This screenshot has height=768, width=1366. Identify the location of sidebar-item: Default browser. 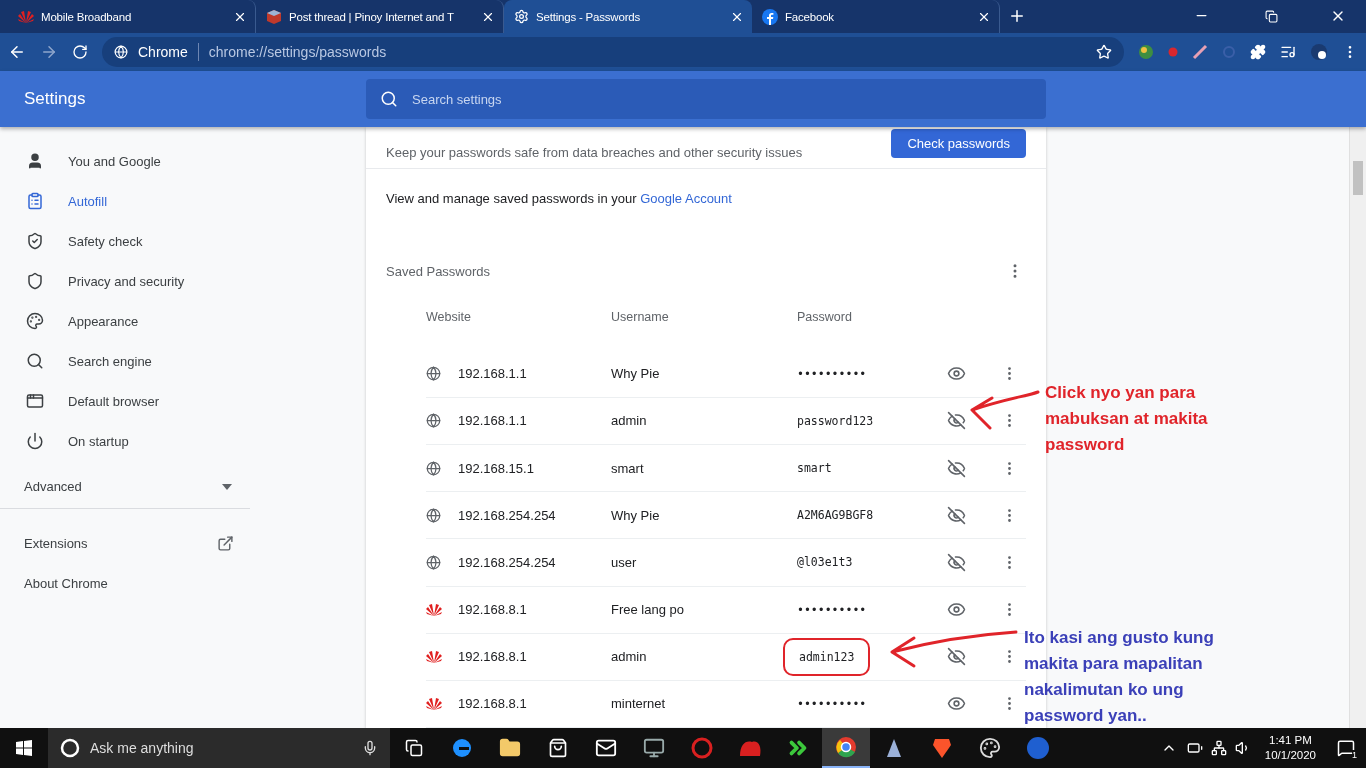
(183, 401).